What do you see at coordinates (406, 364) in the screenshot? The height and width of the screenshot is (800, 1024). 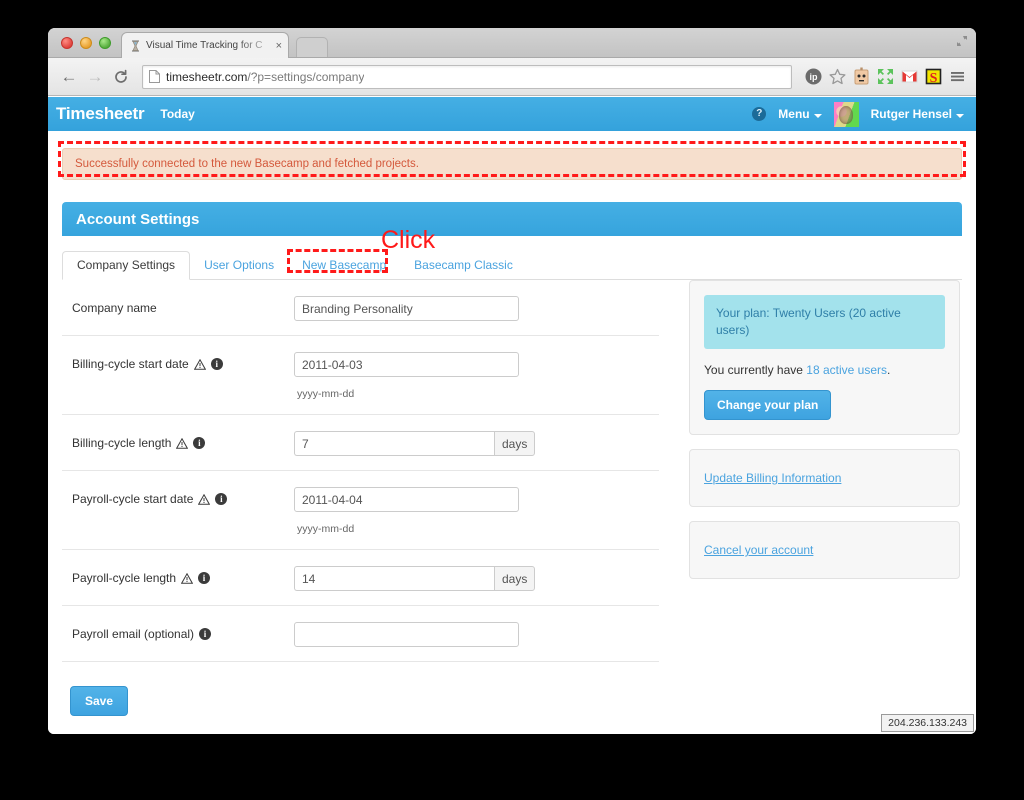 I see `billing-cycle-start-date-input` at bounding box center [406, 364].